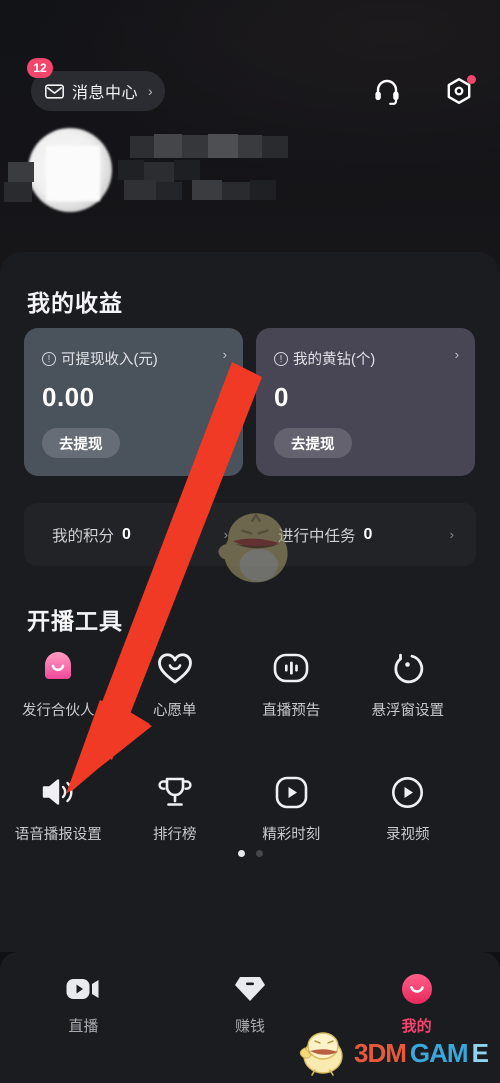 The width and height of the screenshot is (500, 1083). I want to click on speaker-icon, so click(58, 792).